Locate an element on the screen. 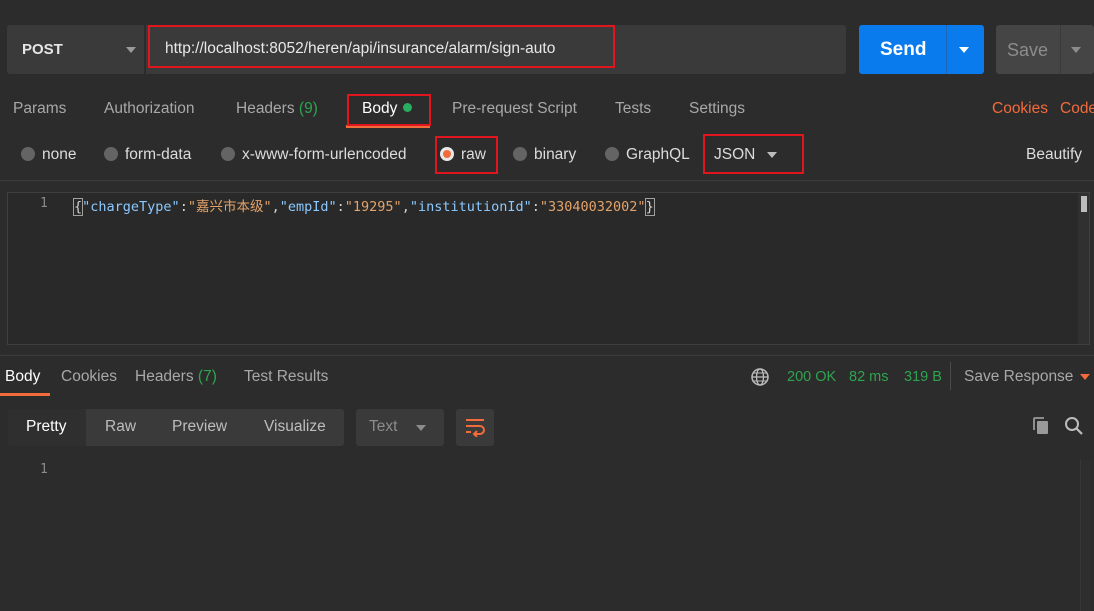 The width and height of the screenshot is (1094, 611). code-link: Code is located at coordinates (1077, 109).